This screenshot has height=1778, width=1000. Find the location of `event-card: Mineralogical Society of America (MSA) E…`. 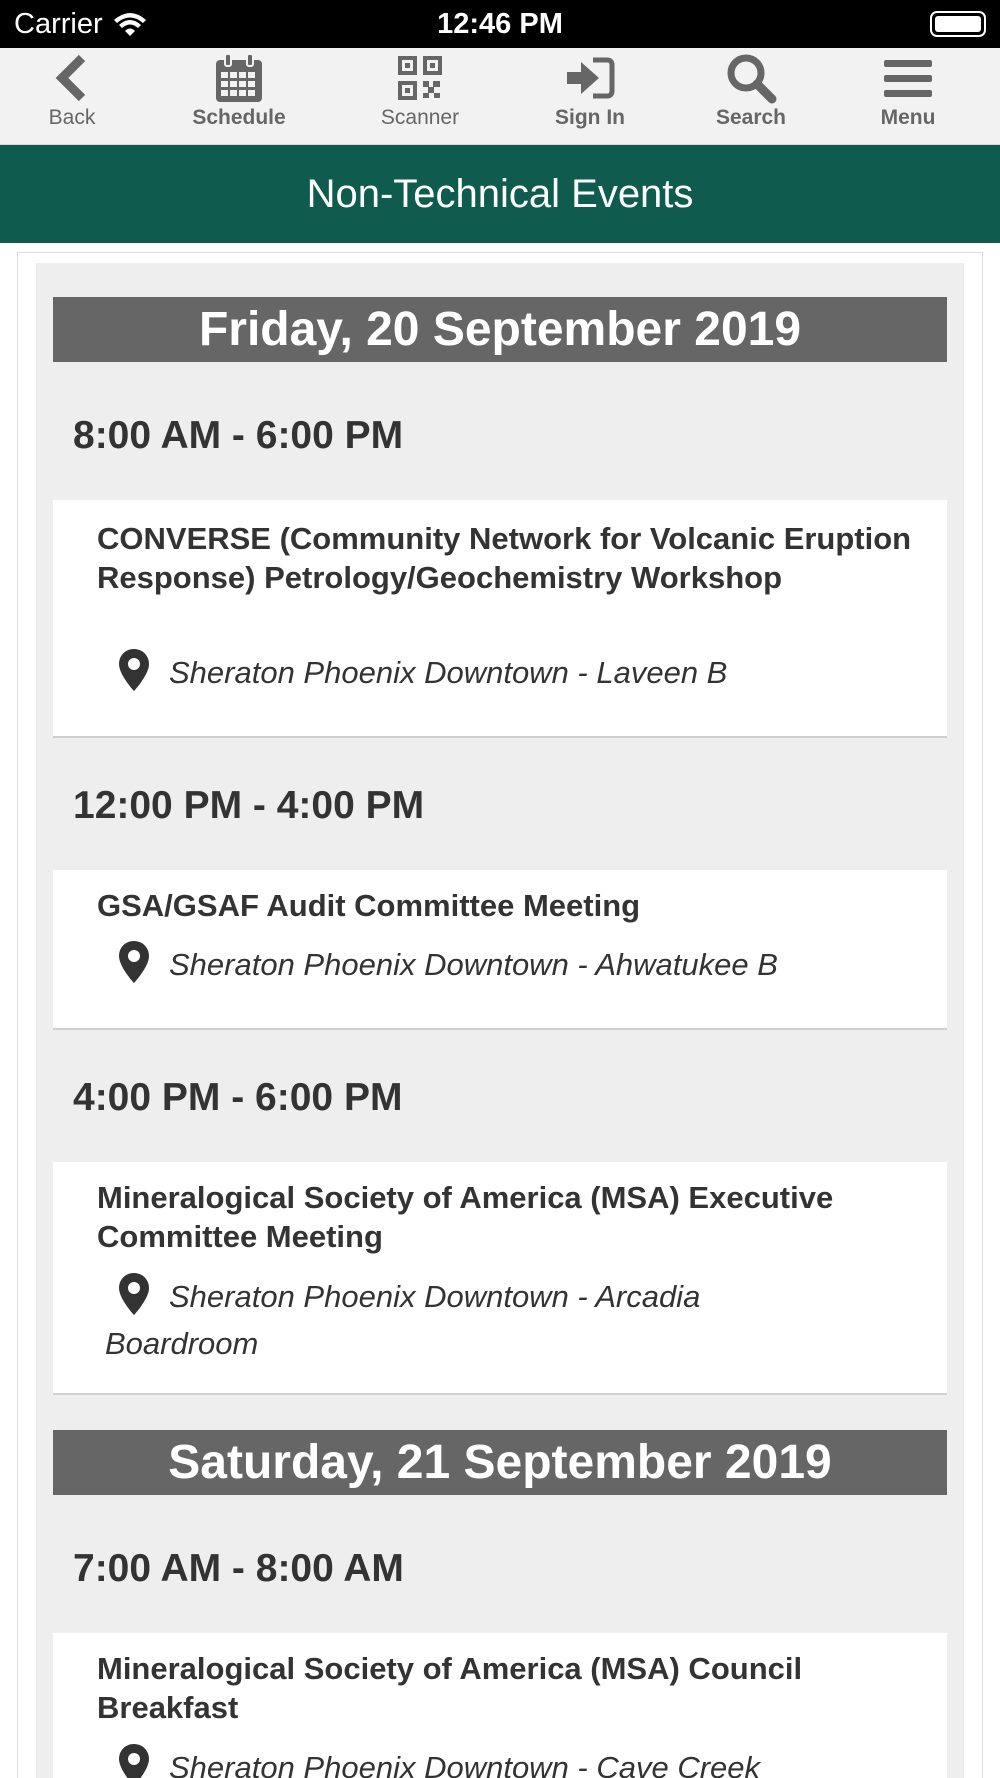

event-card: Mineralogical Society of America (MSA) E… is located at coordinates (500, 1278).